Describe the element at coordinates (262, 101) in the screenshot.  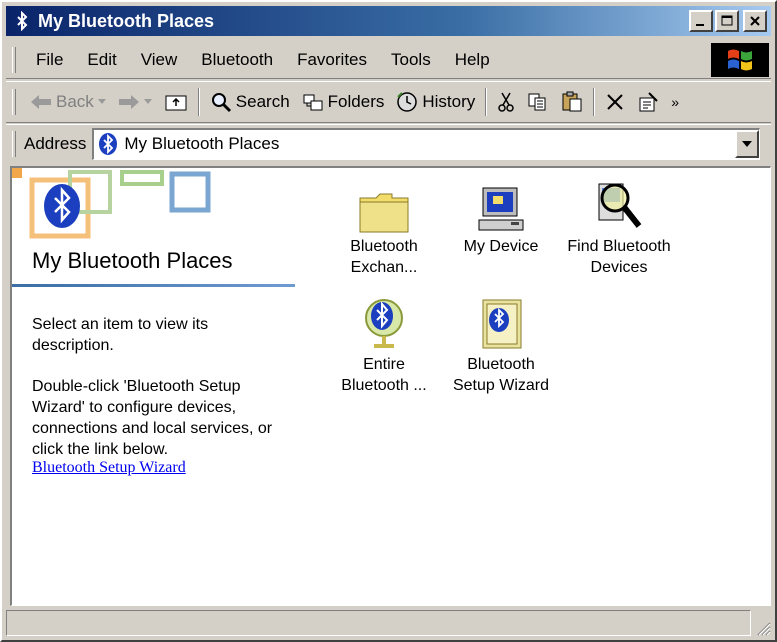
I see `search-label: Search` at that location.